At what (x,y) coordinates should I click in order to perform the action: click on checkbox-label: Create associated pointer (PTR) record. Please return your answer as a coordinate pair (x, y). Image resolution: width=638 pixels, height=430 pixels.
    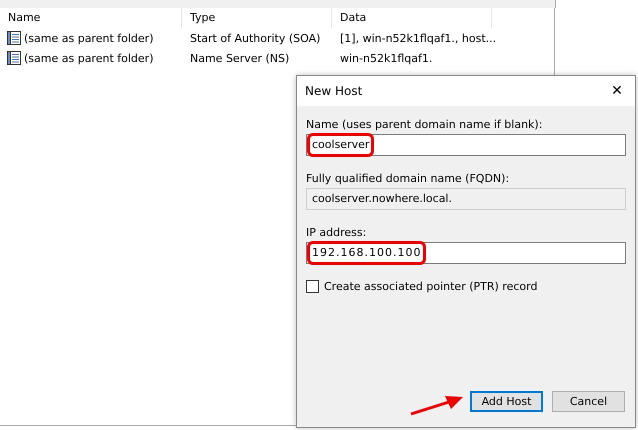
    Looking at the image, I should click on (431, 286).